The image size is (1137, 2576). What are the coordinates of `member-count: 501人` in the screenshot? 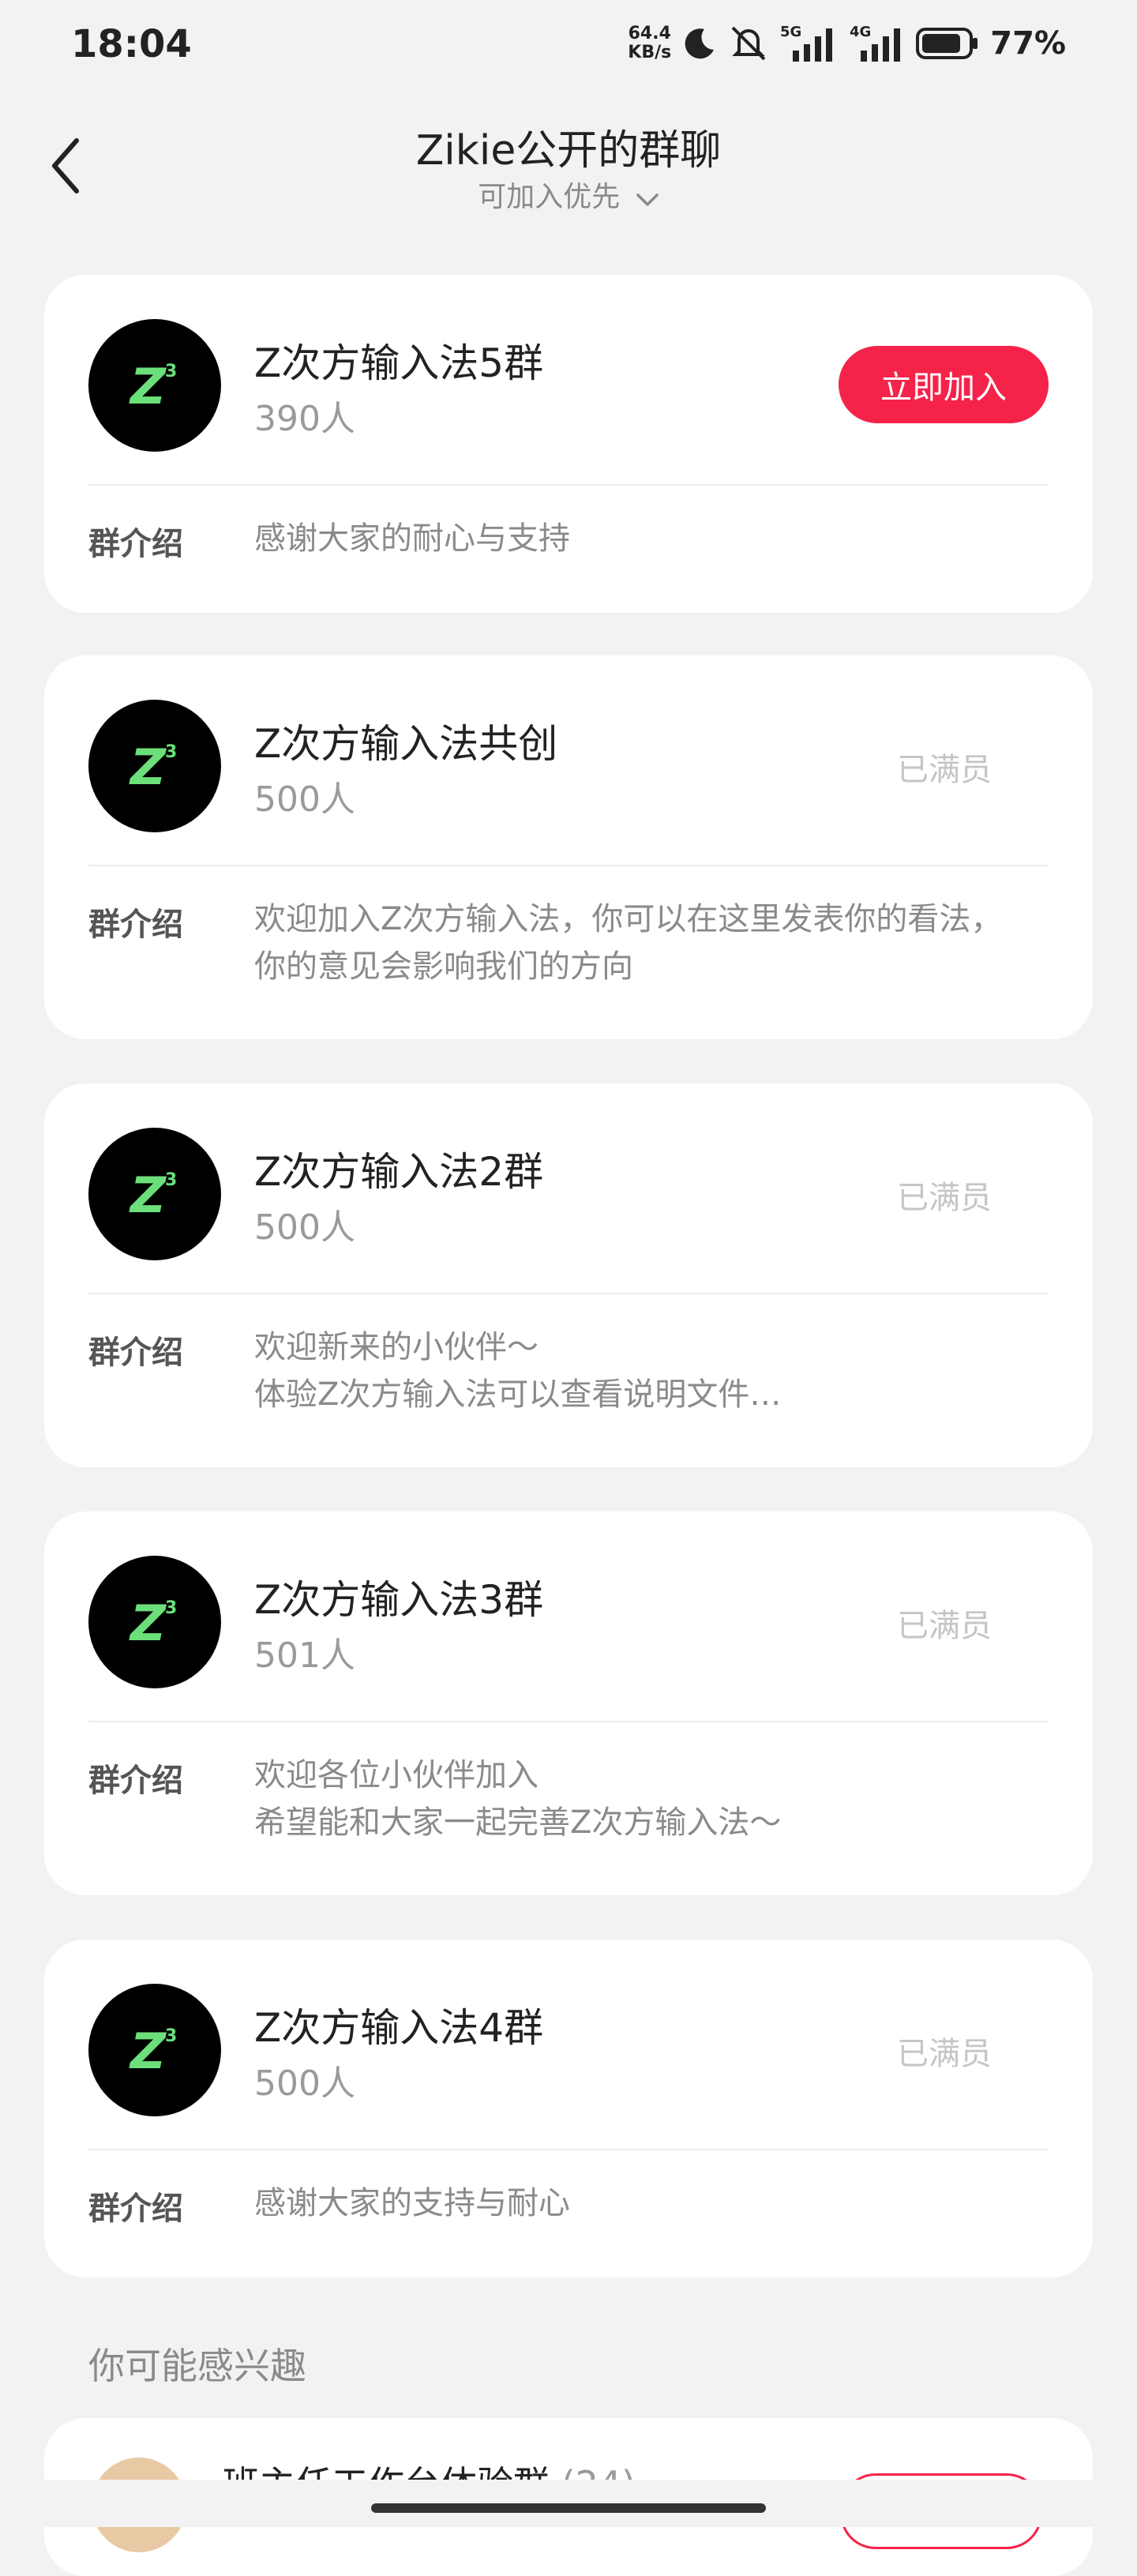 It's located at (304, 1655).